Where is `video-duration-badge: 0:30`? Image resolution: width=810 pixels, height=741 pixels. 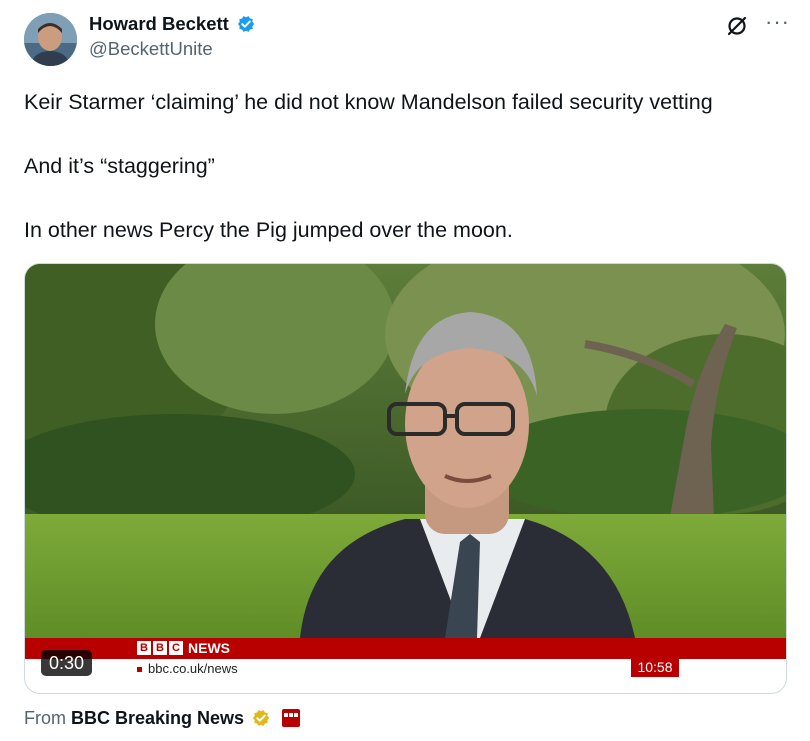
video-duration-badge: 0:30 is located at coordinates (67, 663).